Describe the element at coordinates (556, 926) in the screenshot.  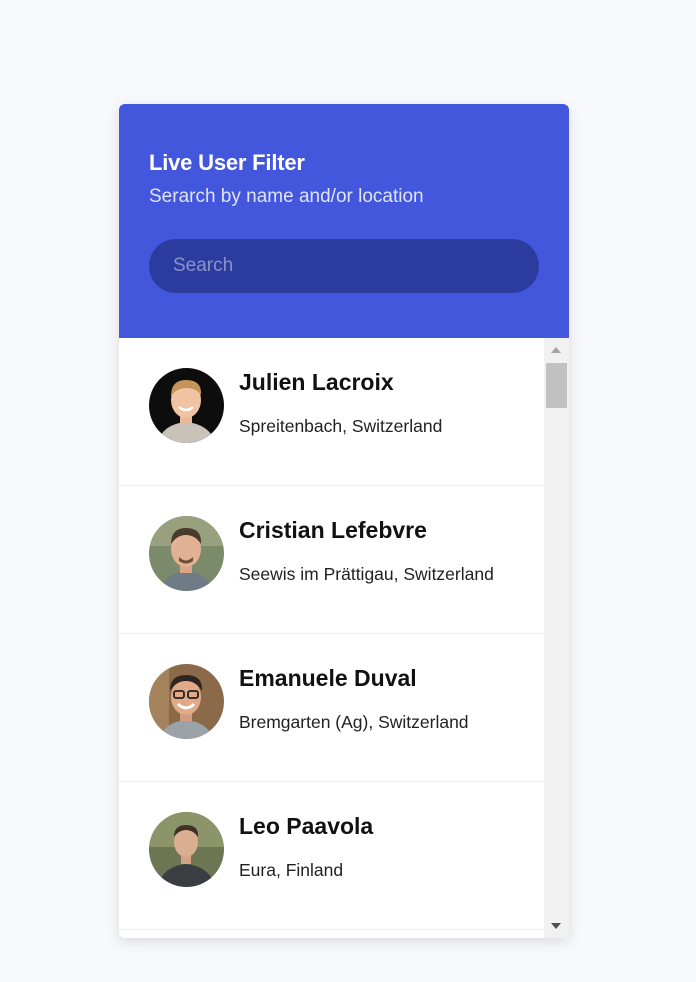
I see `scroll-down-arrow-icon` at that location.